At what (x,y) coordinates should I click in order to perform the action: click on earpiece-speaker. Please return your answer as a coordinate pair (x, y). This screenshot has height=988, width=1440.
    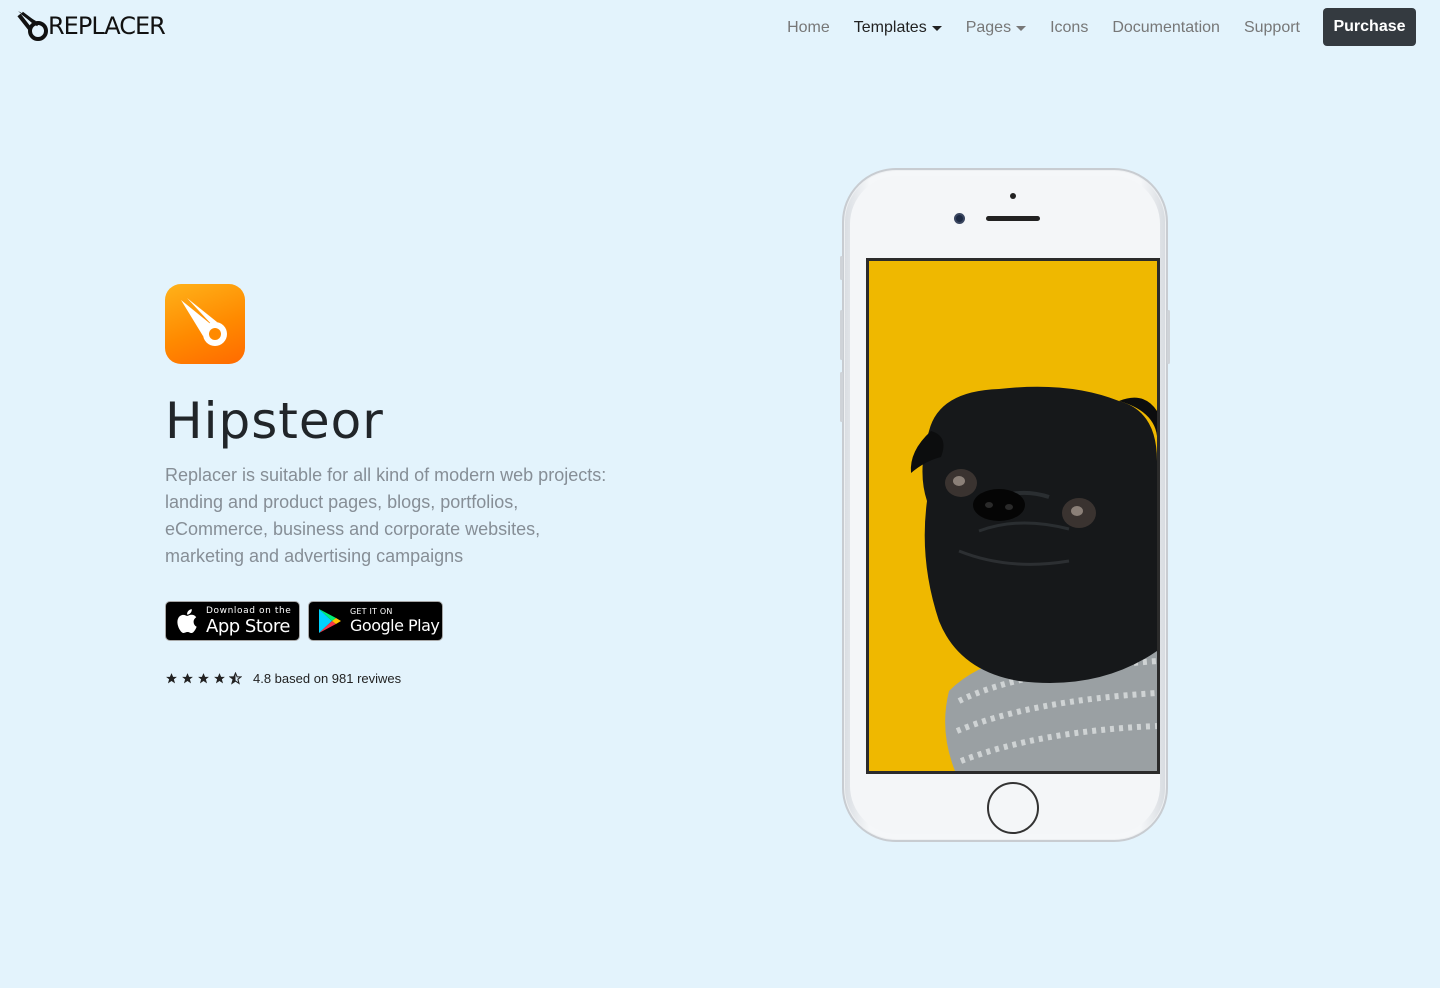
    Looking at the image, I should click on (1013, 218).